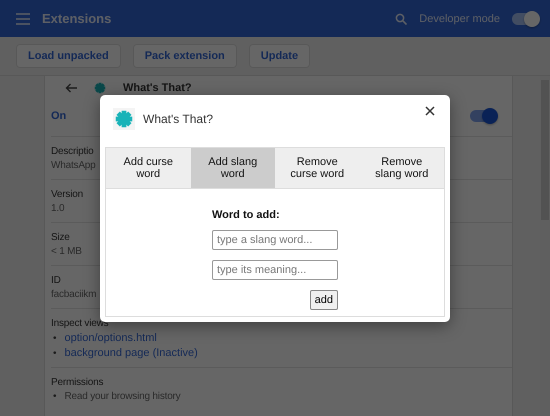  I want to click on section-value: 1.0, so click(57, 208).